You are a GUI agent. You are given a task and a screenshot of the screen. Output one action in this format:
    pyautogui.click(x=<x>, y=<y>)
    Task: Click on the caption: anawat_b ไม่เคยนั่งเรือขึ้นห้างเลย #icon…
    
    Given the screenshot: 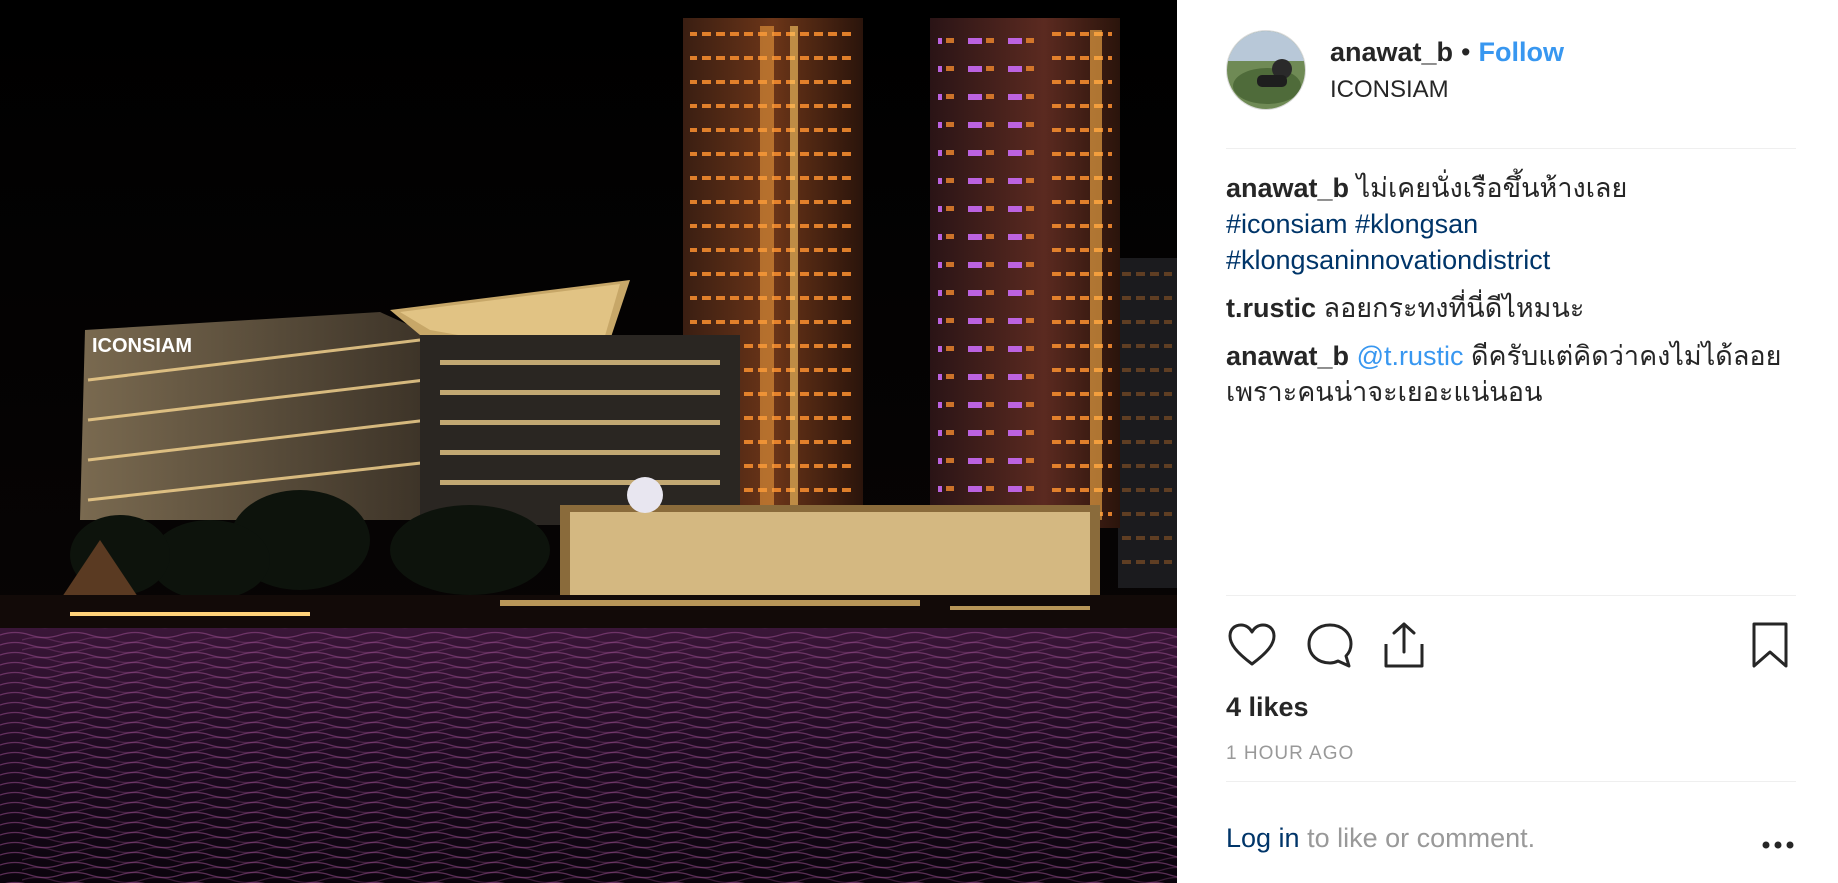 What is the action you would take?
    pyautogui.click(x=1511, y=224)
    